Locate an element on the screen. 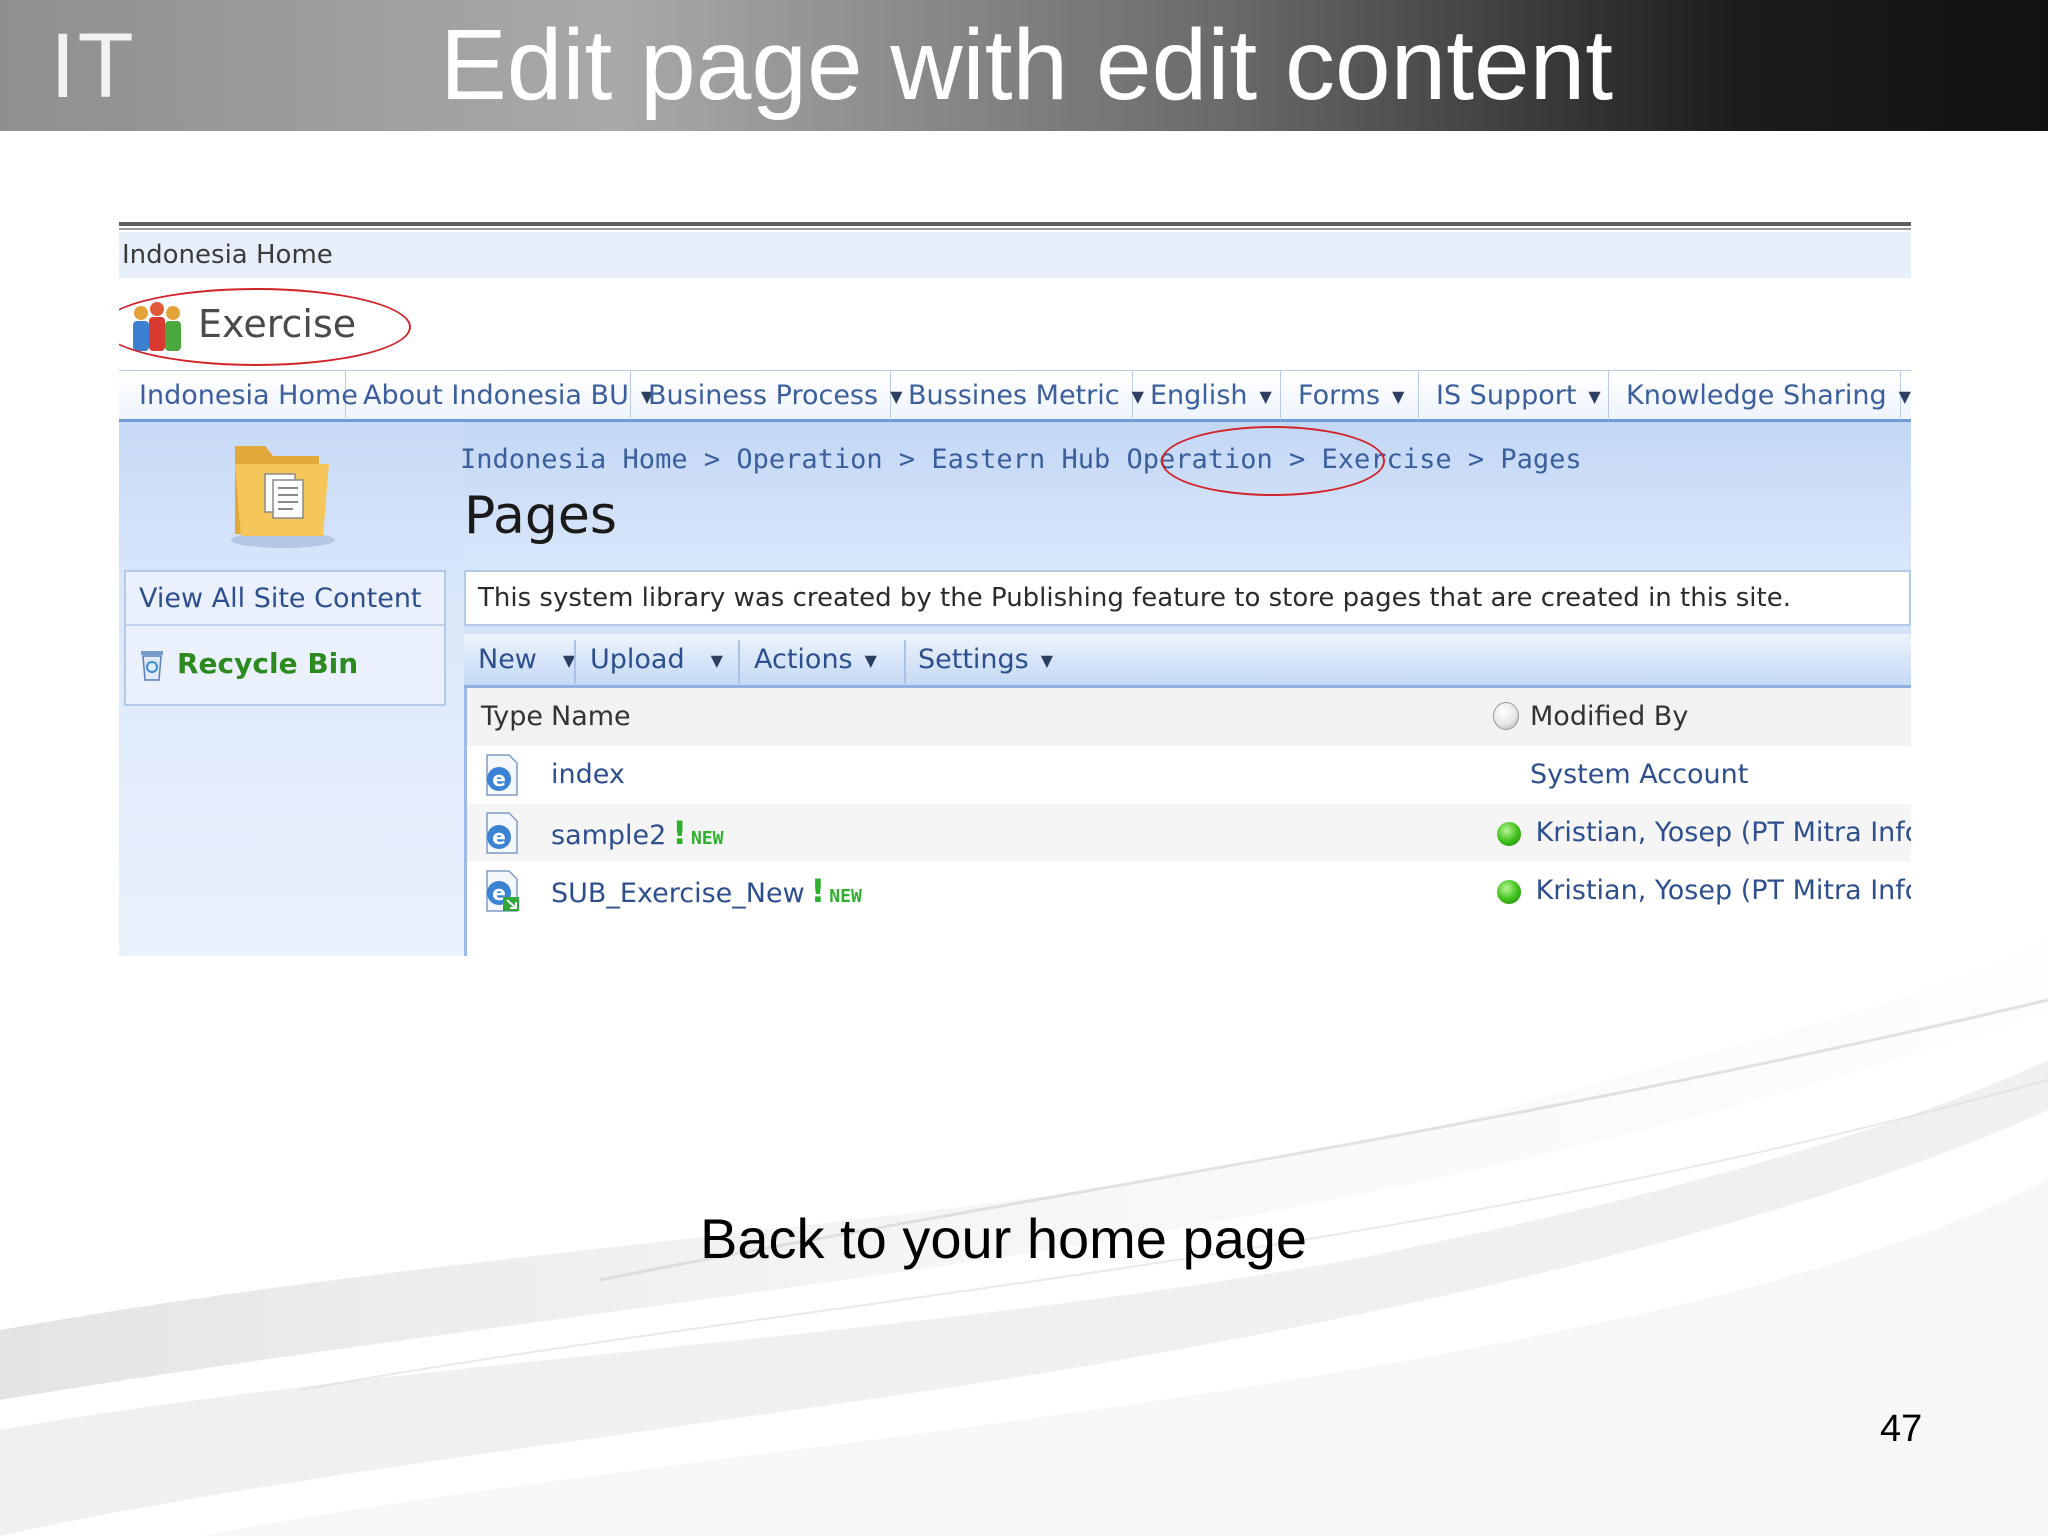  nav-label: Business Process is located at coordinates (763, 395).